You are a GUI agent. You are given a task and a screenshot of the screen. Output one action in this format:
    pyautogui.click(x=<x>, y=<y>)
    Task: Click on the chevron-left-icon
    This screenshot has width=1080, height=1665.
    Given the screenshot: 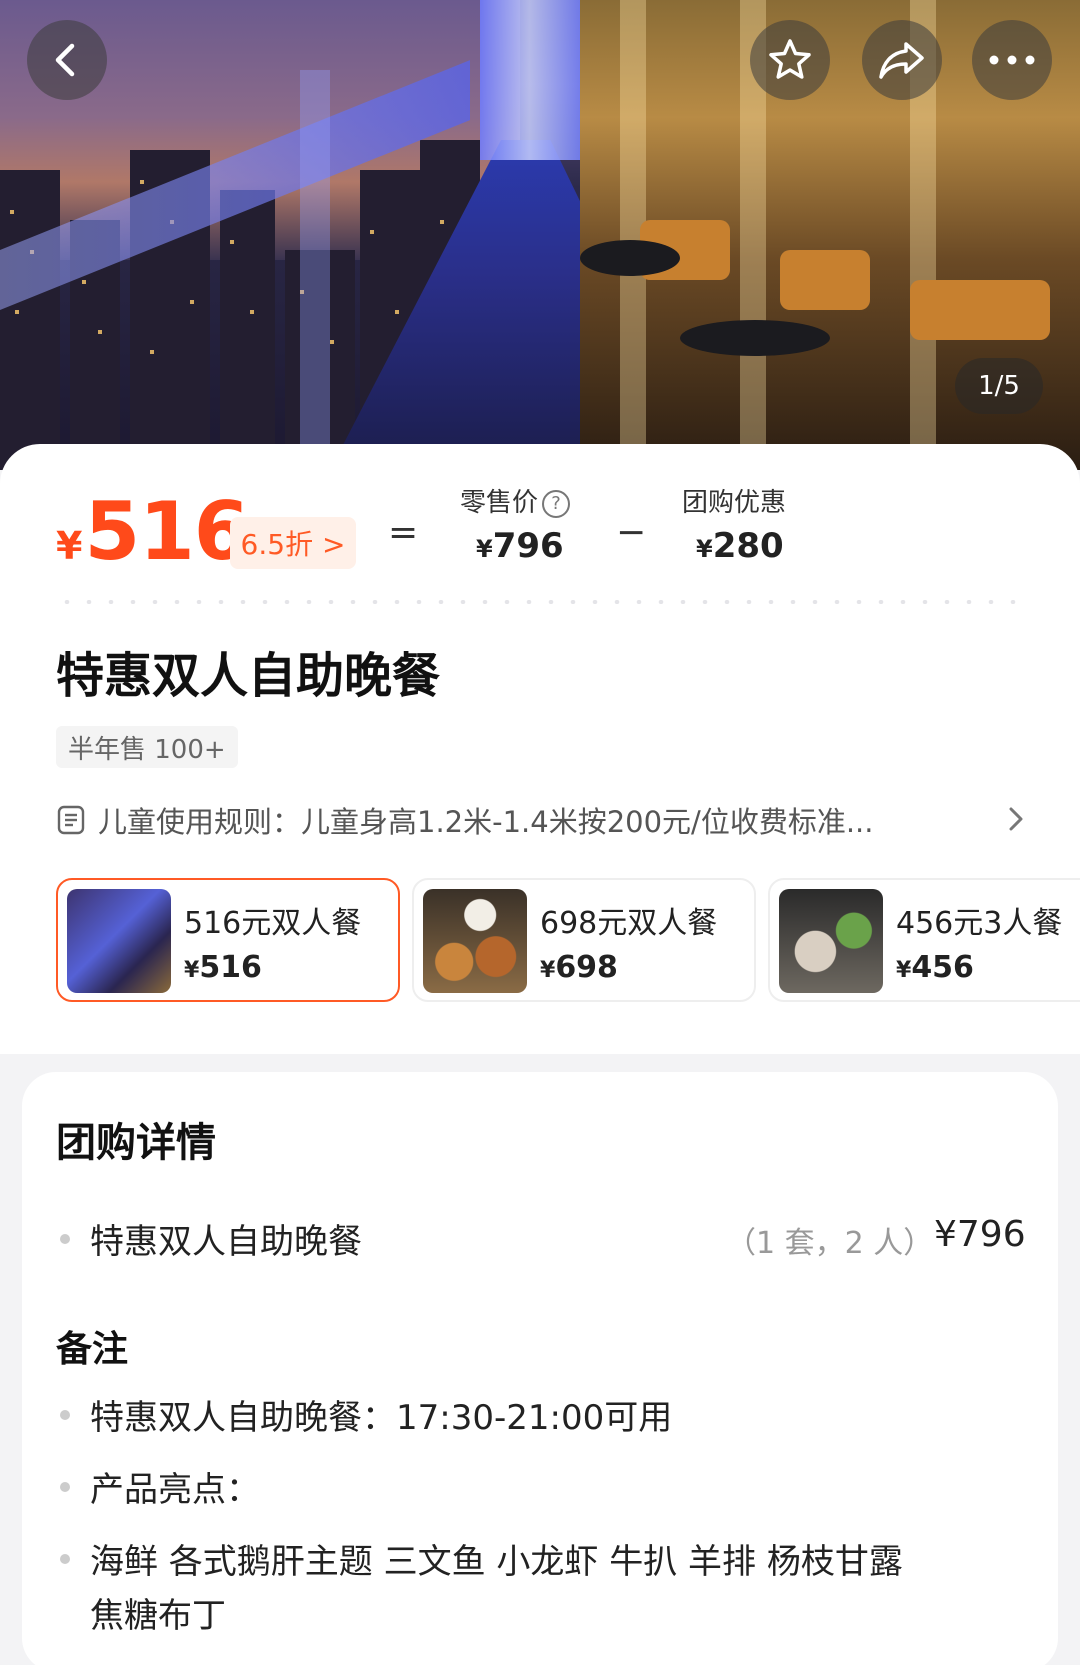 What is the action you would take?
    pyautogui.click(x=65, y=60)
    